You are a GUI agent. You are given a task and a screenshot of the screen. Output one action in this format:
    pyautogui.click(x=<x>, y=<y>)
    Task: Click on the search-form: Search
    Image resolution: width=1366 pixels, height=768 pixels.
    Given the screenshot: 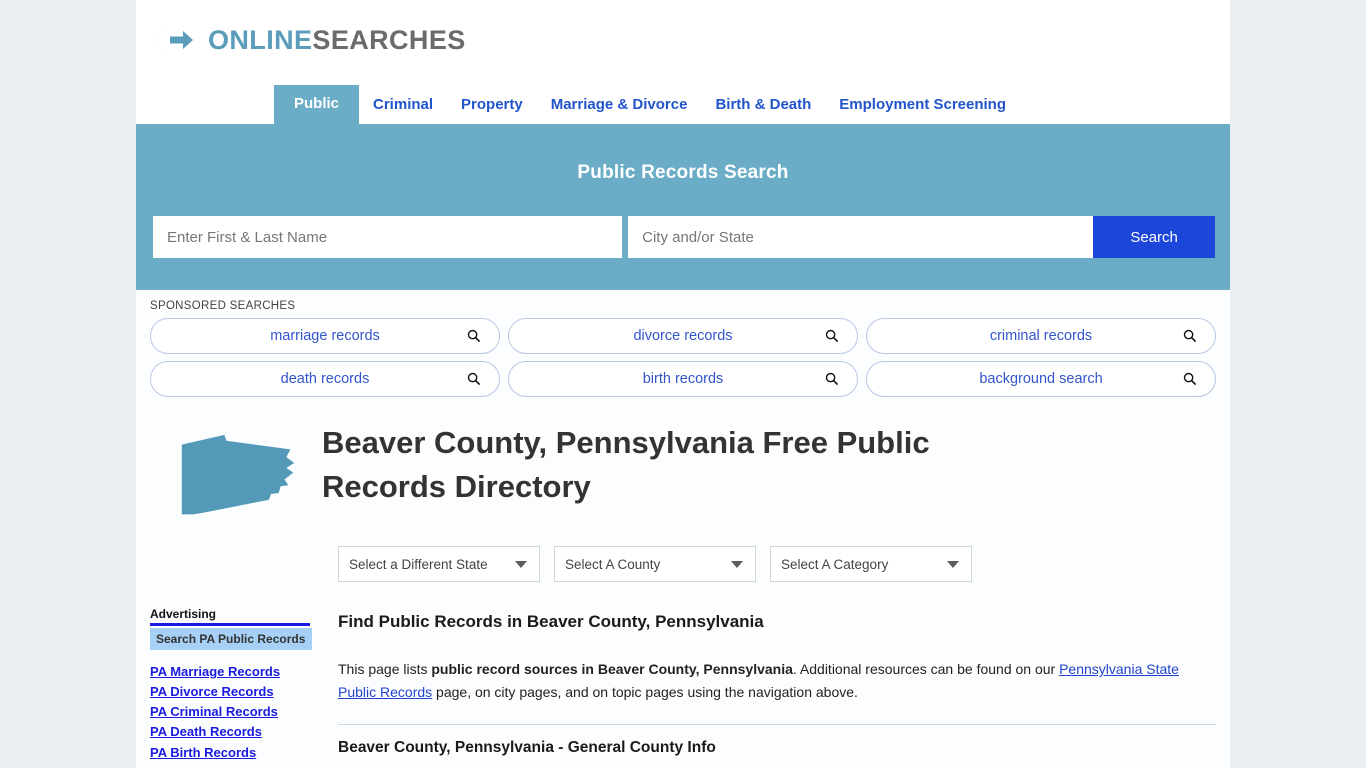 What is the action you would take?
    pyautogui.click(x=684, y=237)
    